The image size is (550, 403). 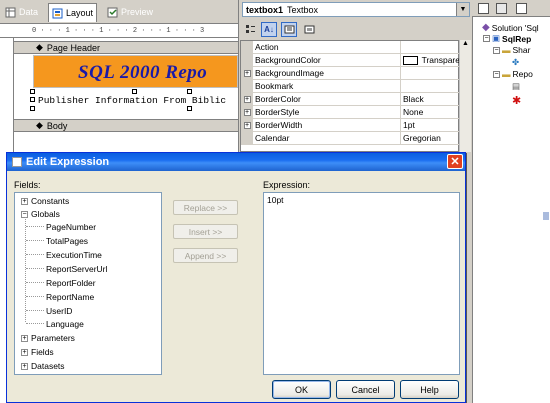 What do you see at coordinates (350, 138) in the screenshot?
I see `property-row-calendar: Calendar Gregorian` at bounding box center [350, 138].